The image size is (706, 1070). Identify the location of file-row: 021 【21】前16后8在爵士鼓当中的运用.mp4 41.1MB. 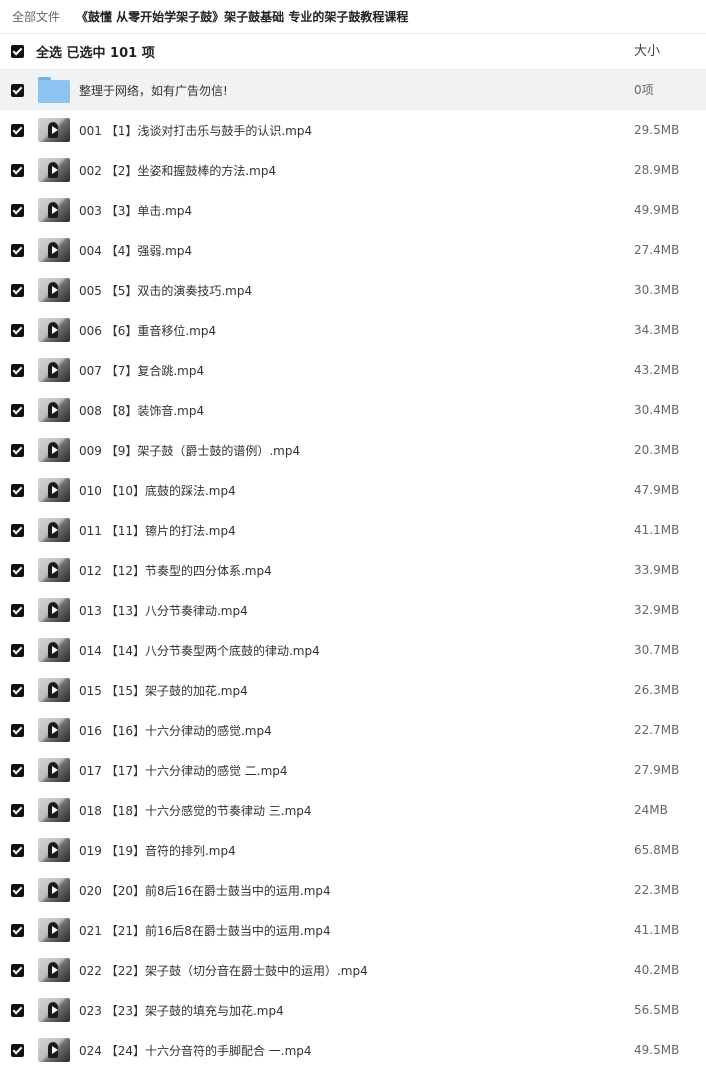
(353, 930).